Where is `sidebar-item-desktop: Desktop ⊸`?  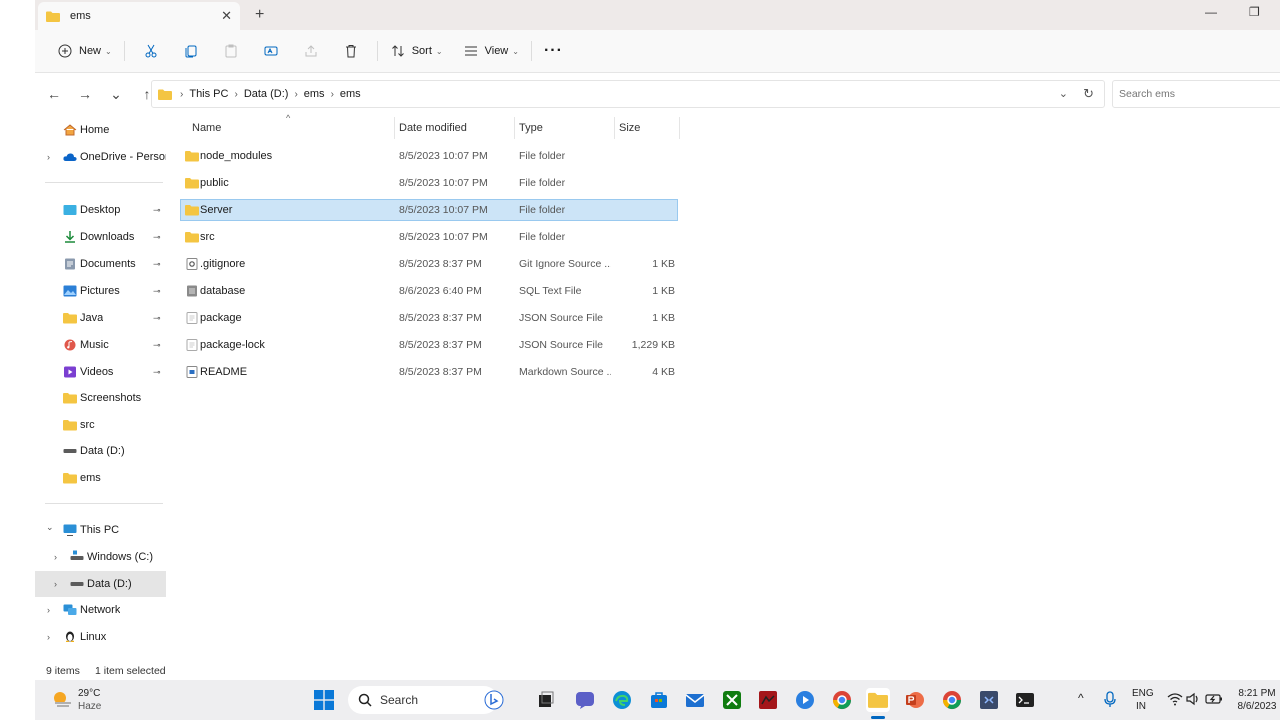
sidebar-item-desktop: Desktop ⊸ is located at coordinates (100, 210).